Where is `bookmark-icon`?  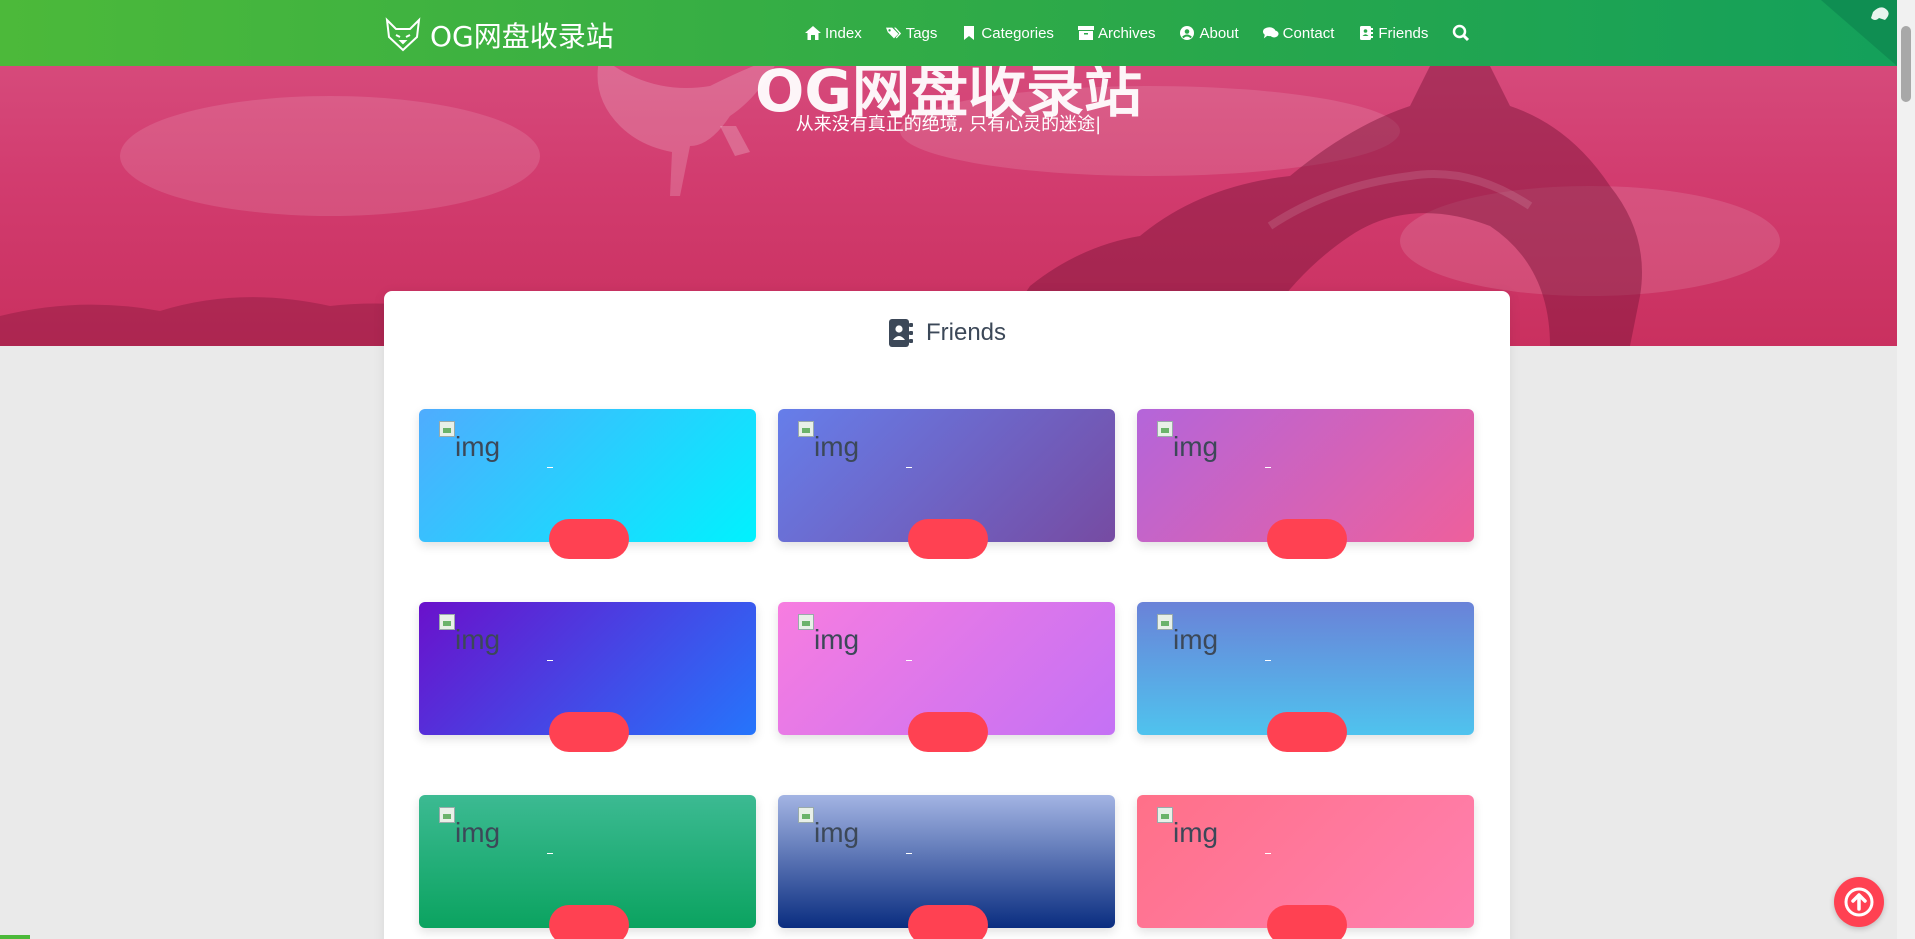
bookmark-icon is located at coordinates (969, 33).